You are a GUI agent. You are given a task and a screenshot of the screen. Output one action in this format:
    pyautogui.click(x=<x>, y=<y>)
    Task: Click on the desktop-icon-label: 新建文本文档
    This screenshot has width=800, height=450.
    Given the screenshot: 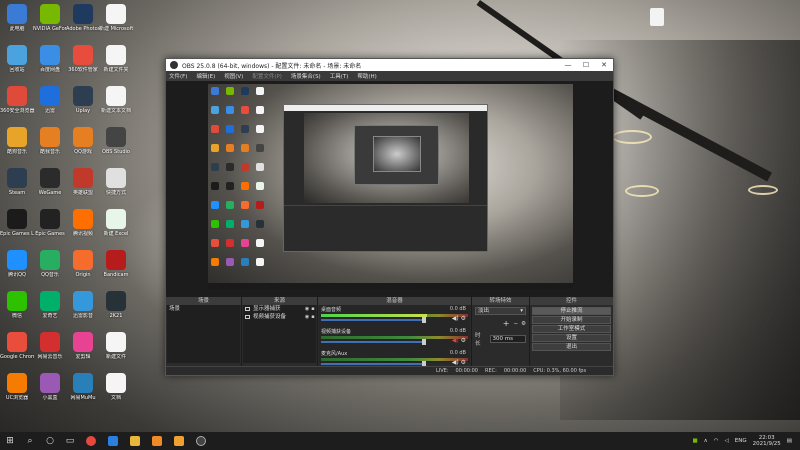 What is the action you would take?
    pyautogui.click(x=115, y=111)
    